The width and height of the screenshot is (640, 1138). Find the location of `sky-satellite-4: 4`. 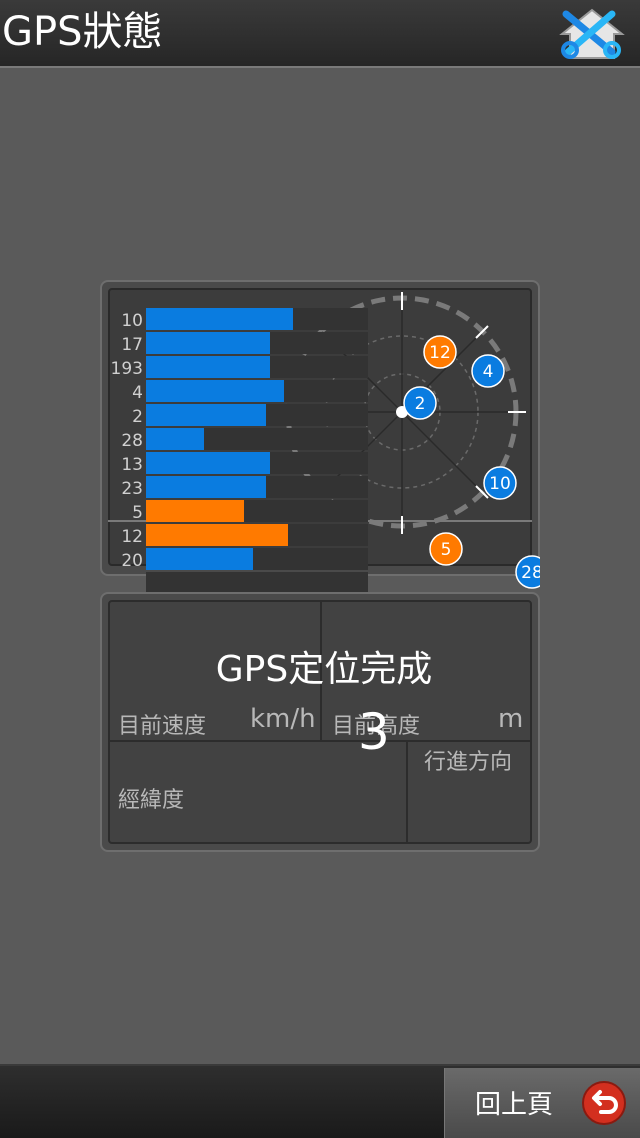

sky-satellite-4: 4 is located at coordinates (488, 371).